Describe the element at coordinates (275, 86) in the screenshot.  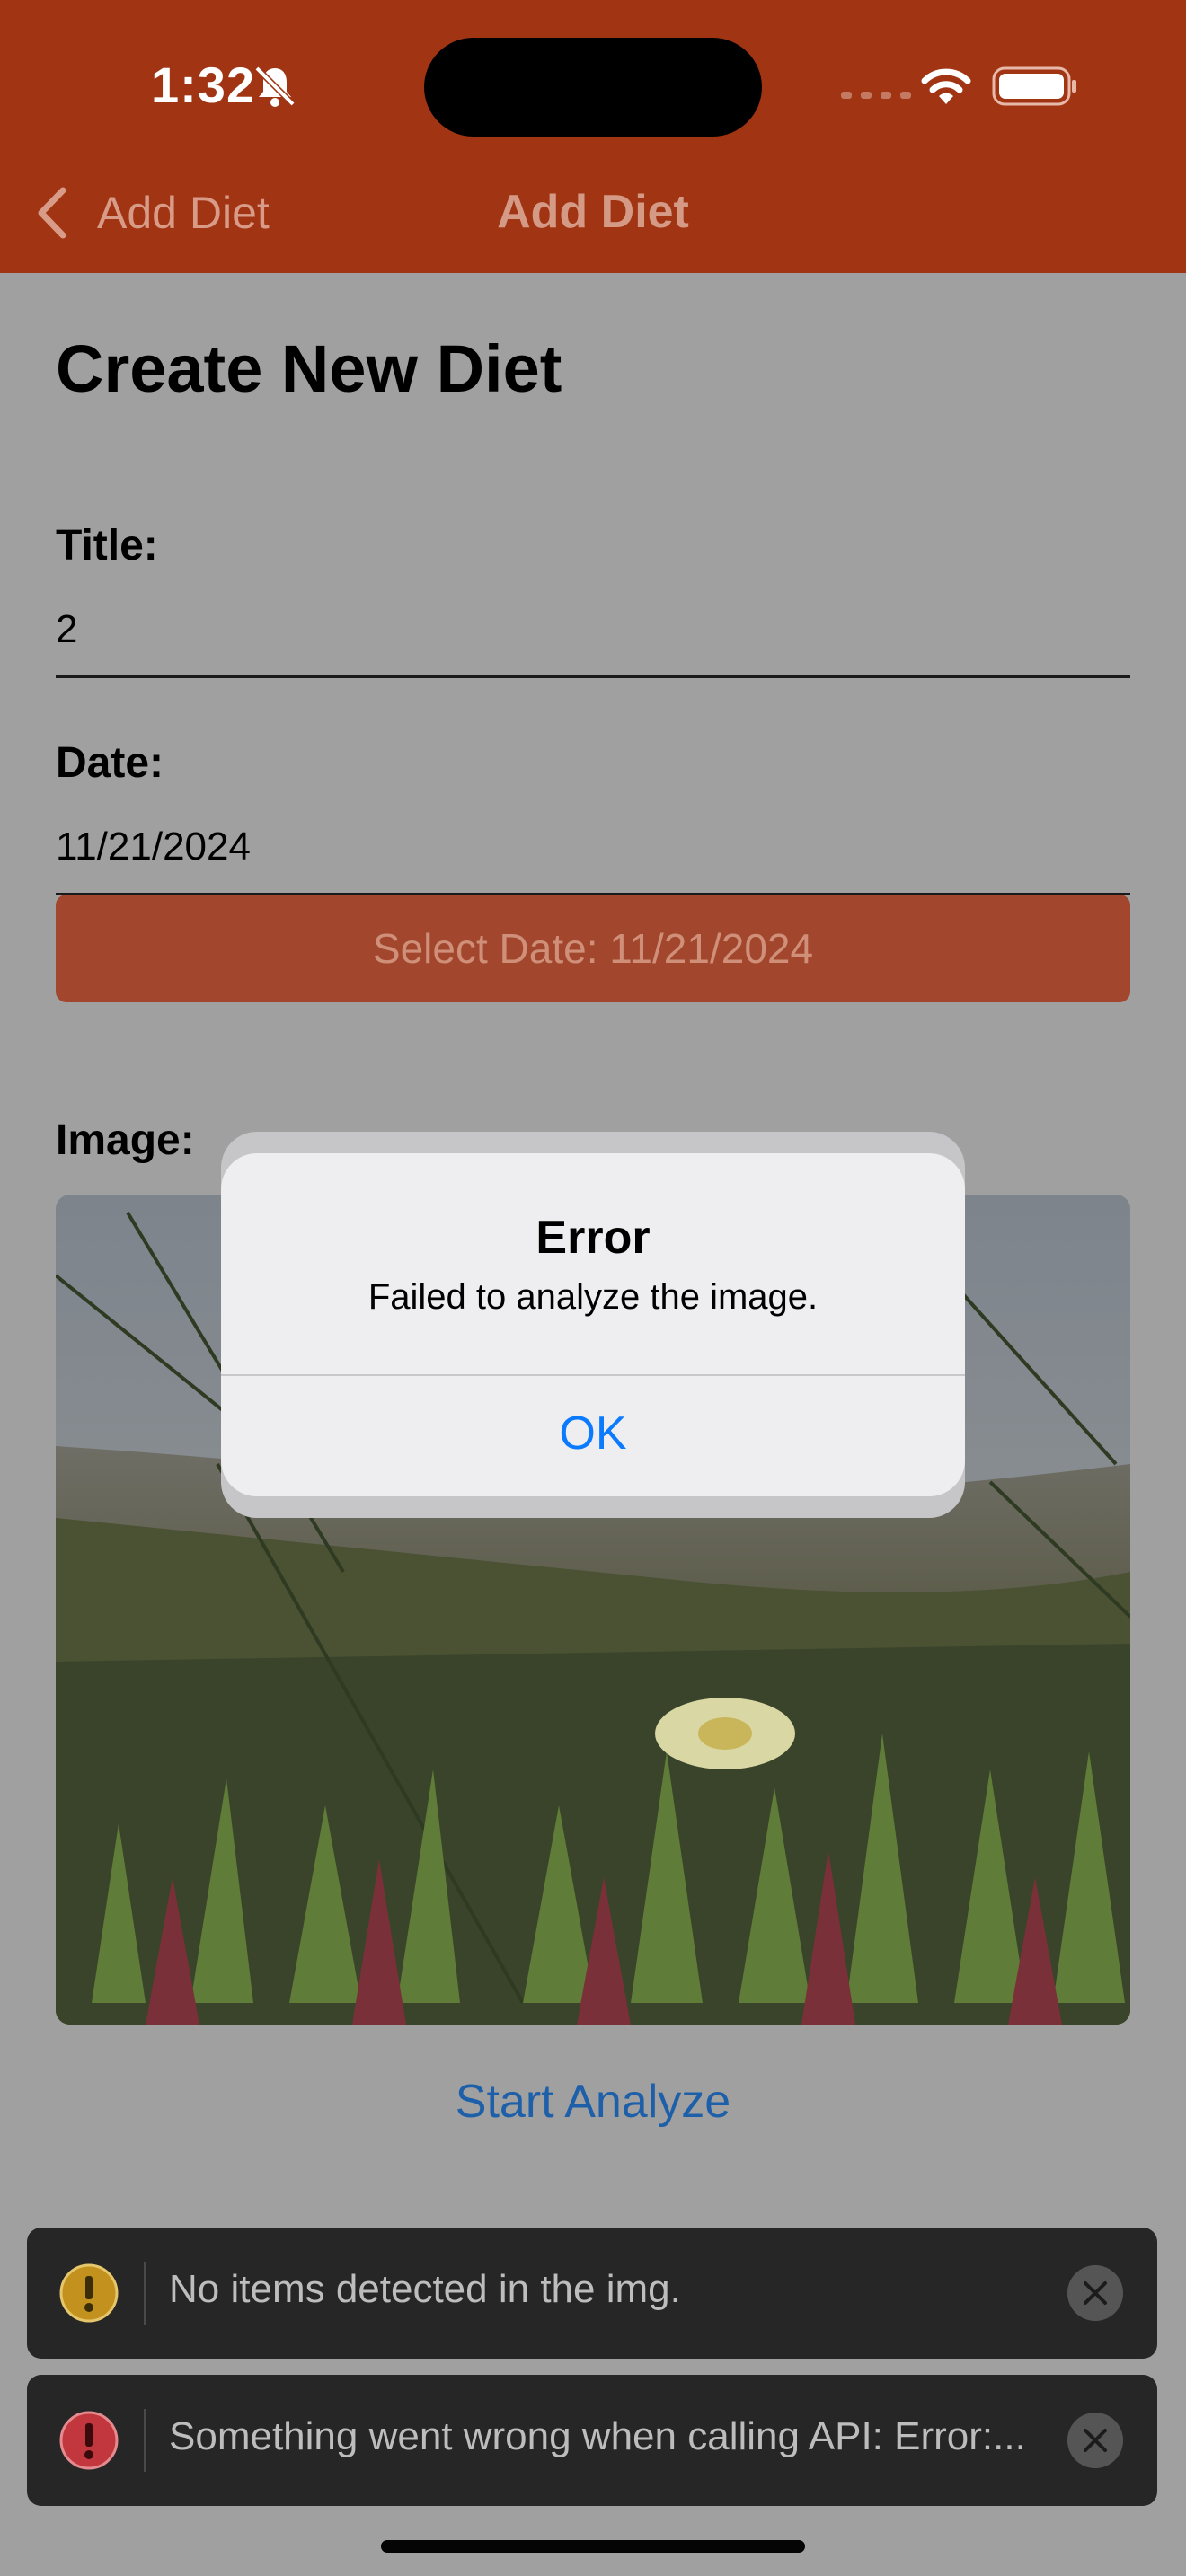
I see `silent-bell-icon` at that location.